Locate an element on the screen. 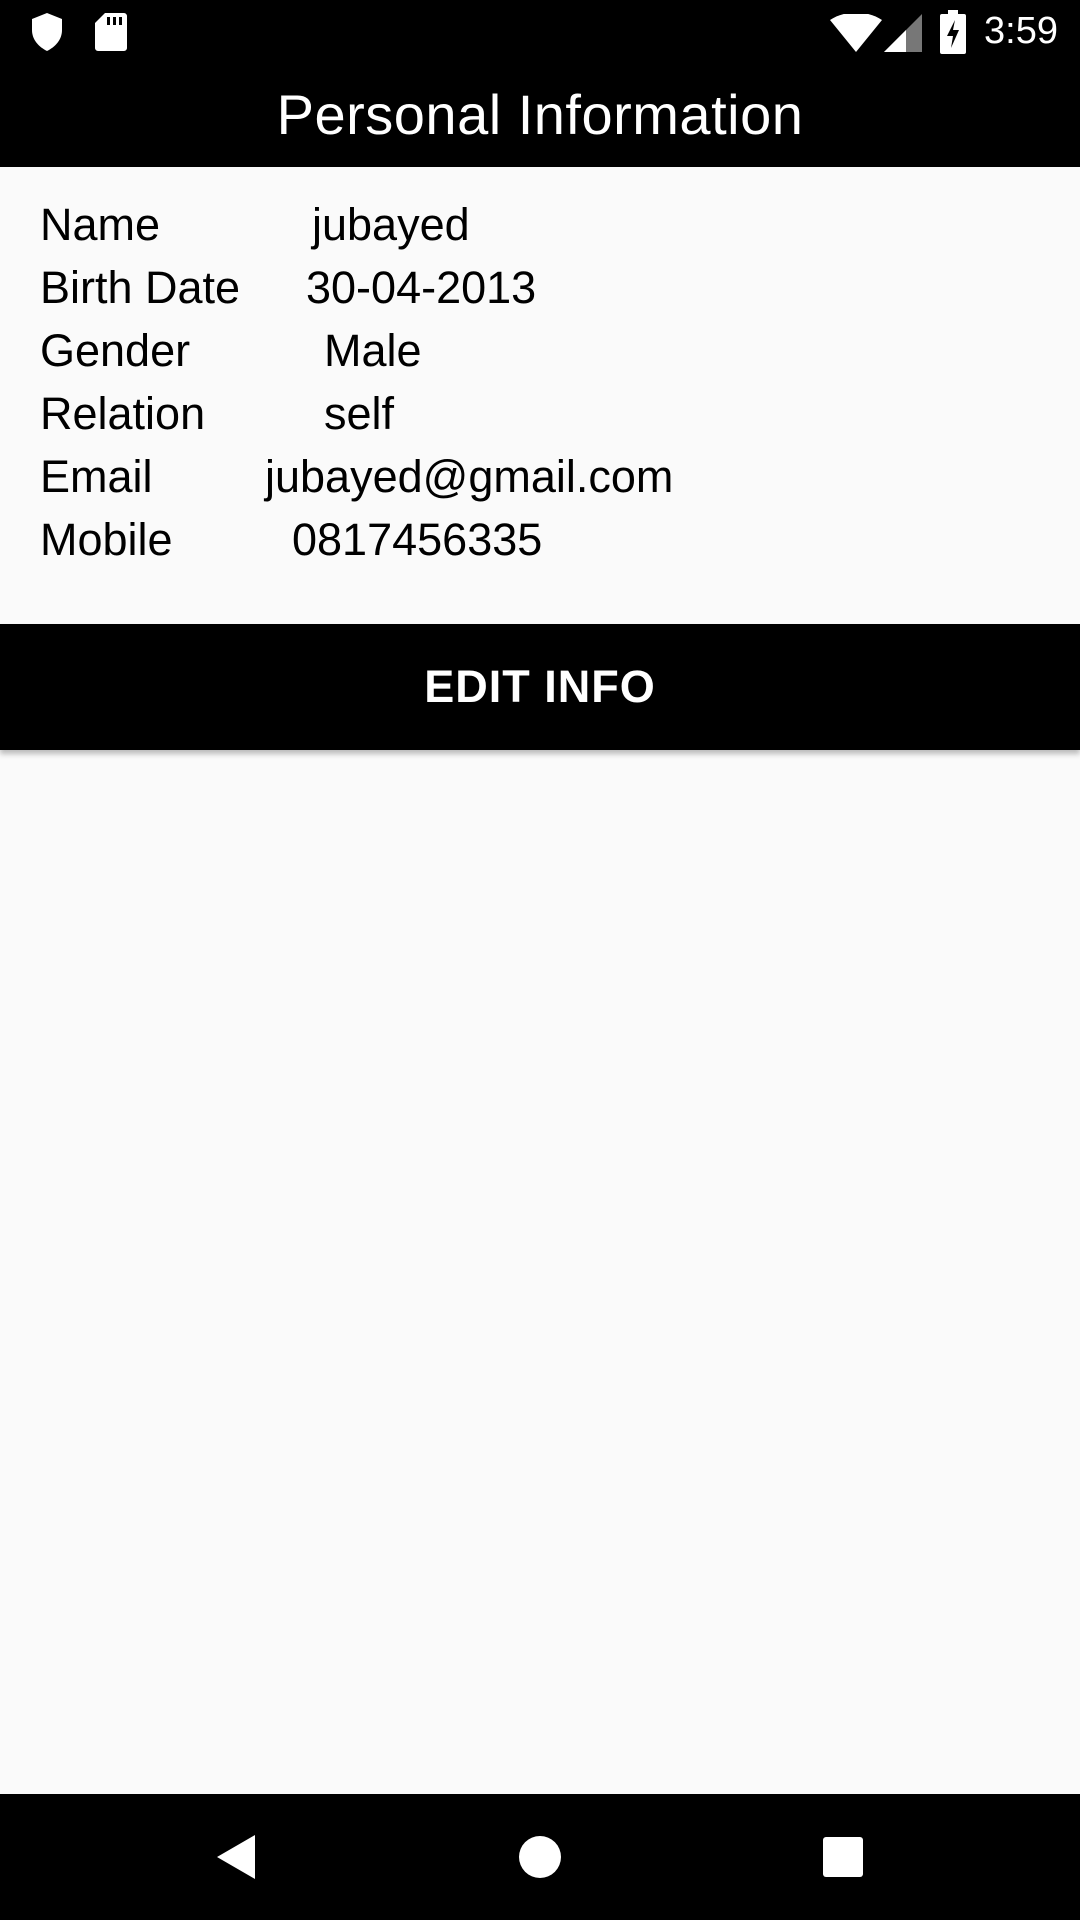 Image resolution: width=1080 pixels, height=1920 pixels. info-label: Email is located at coordinates (96, 476).